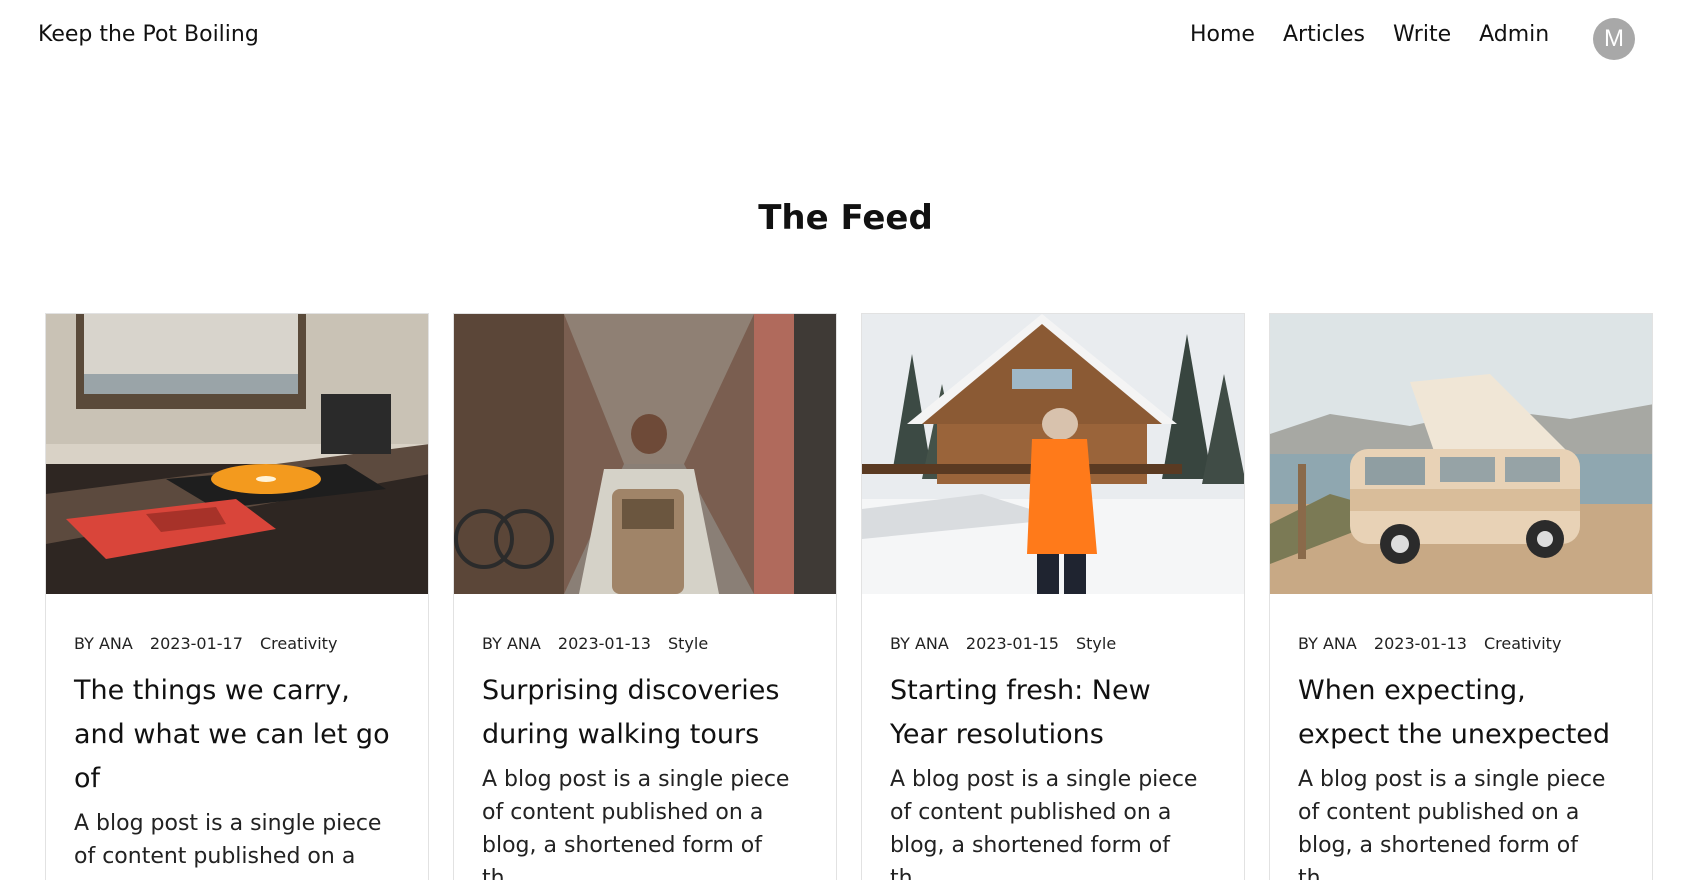  Describe the element at coordinates (237, 454) in the screenshot. I see `record-player-photo` at that location.